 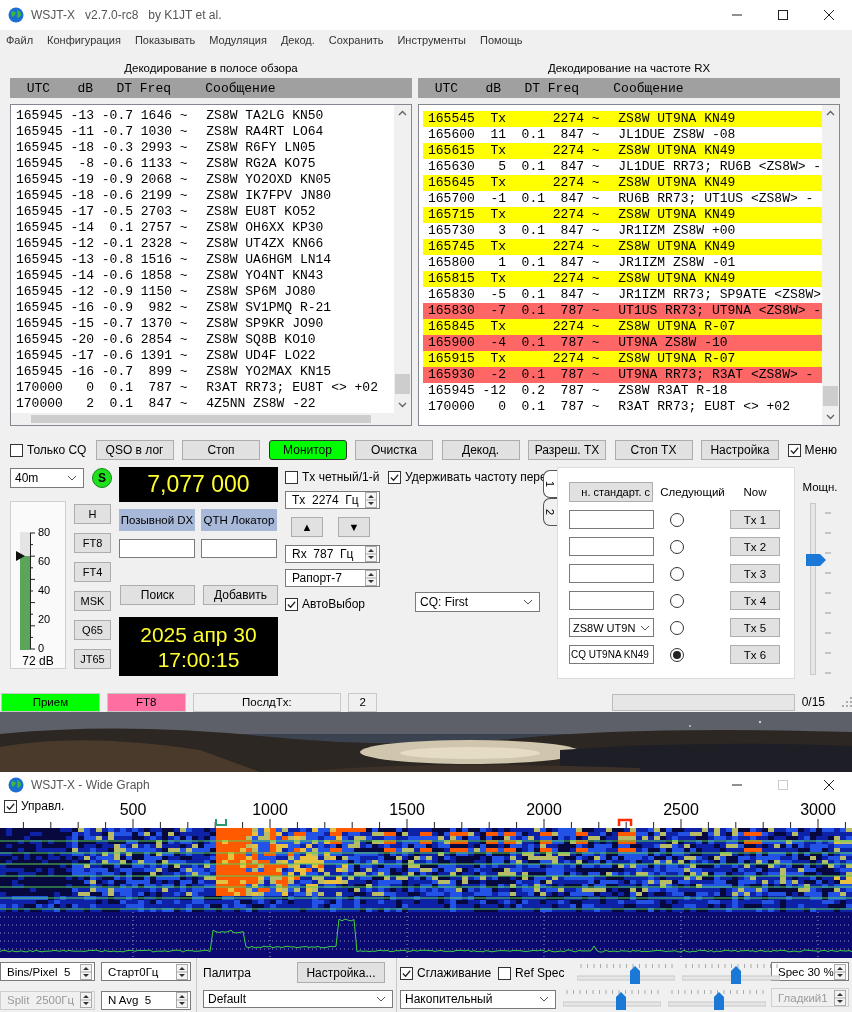 What do you see at coordinates (238, 40) in the screenshot?
I see `menu-item: Модуляция` at bounding box center [238, 40].